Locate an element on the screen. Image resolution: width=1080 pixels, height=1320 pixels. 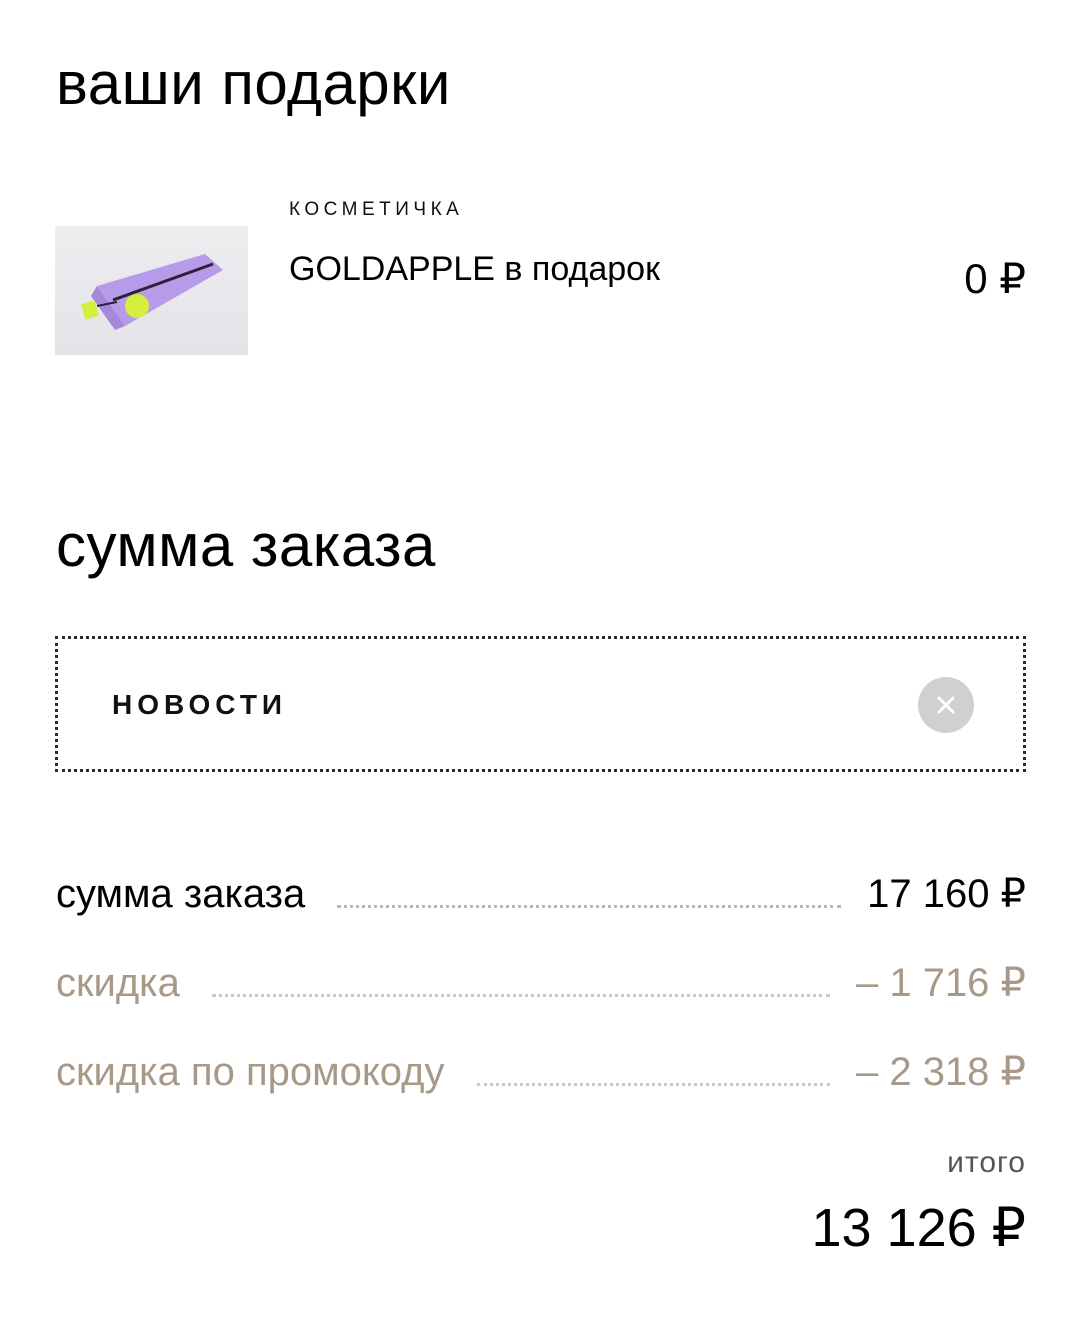
gift-price: 0 ₽ is located at coordinates (995, 278).